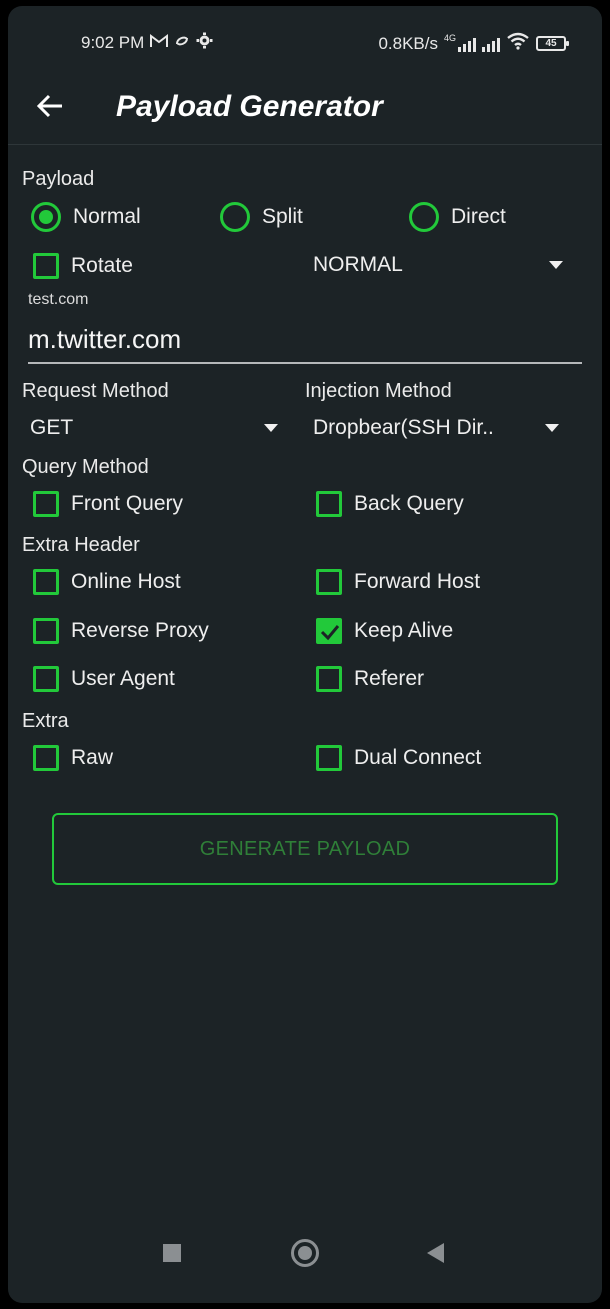  Describe the element at coordinates (305, 344) in the screenshot. I see `host-input: m.twitter.com` at that location.